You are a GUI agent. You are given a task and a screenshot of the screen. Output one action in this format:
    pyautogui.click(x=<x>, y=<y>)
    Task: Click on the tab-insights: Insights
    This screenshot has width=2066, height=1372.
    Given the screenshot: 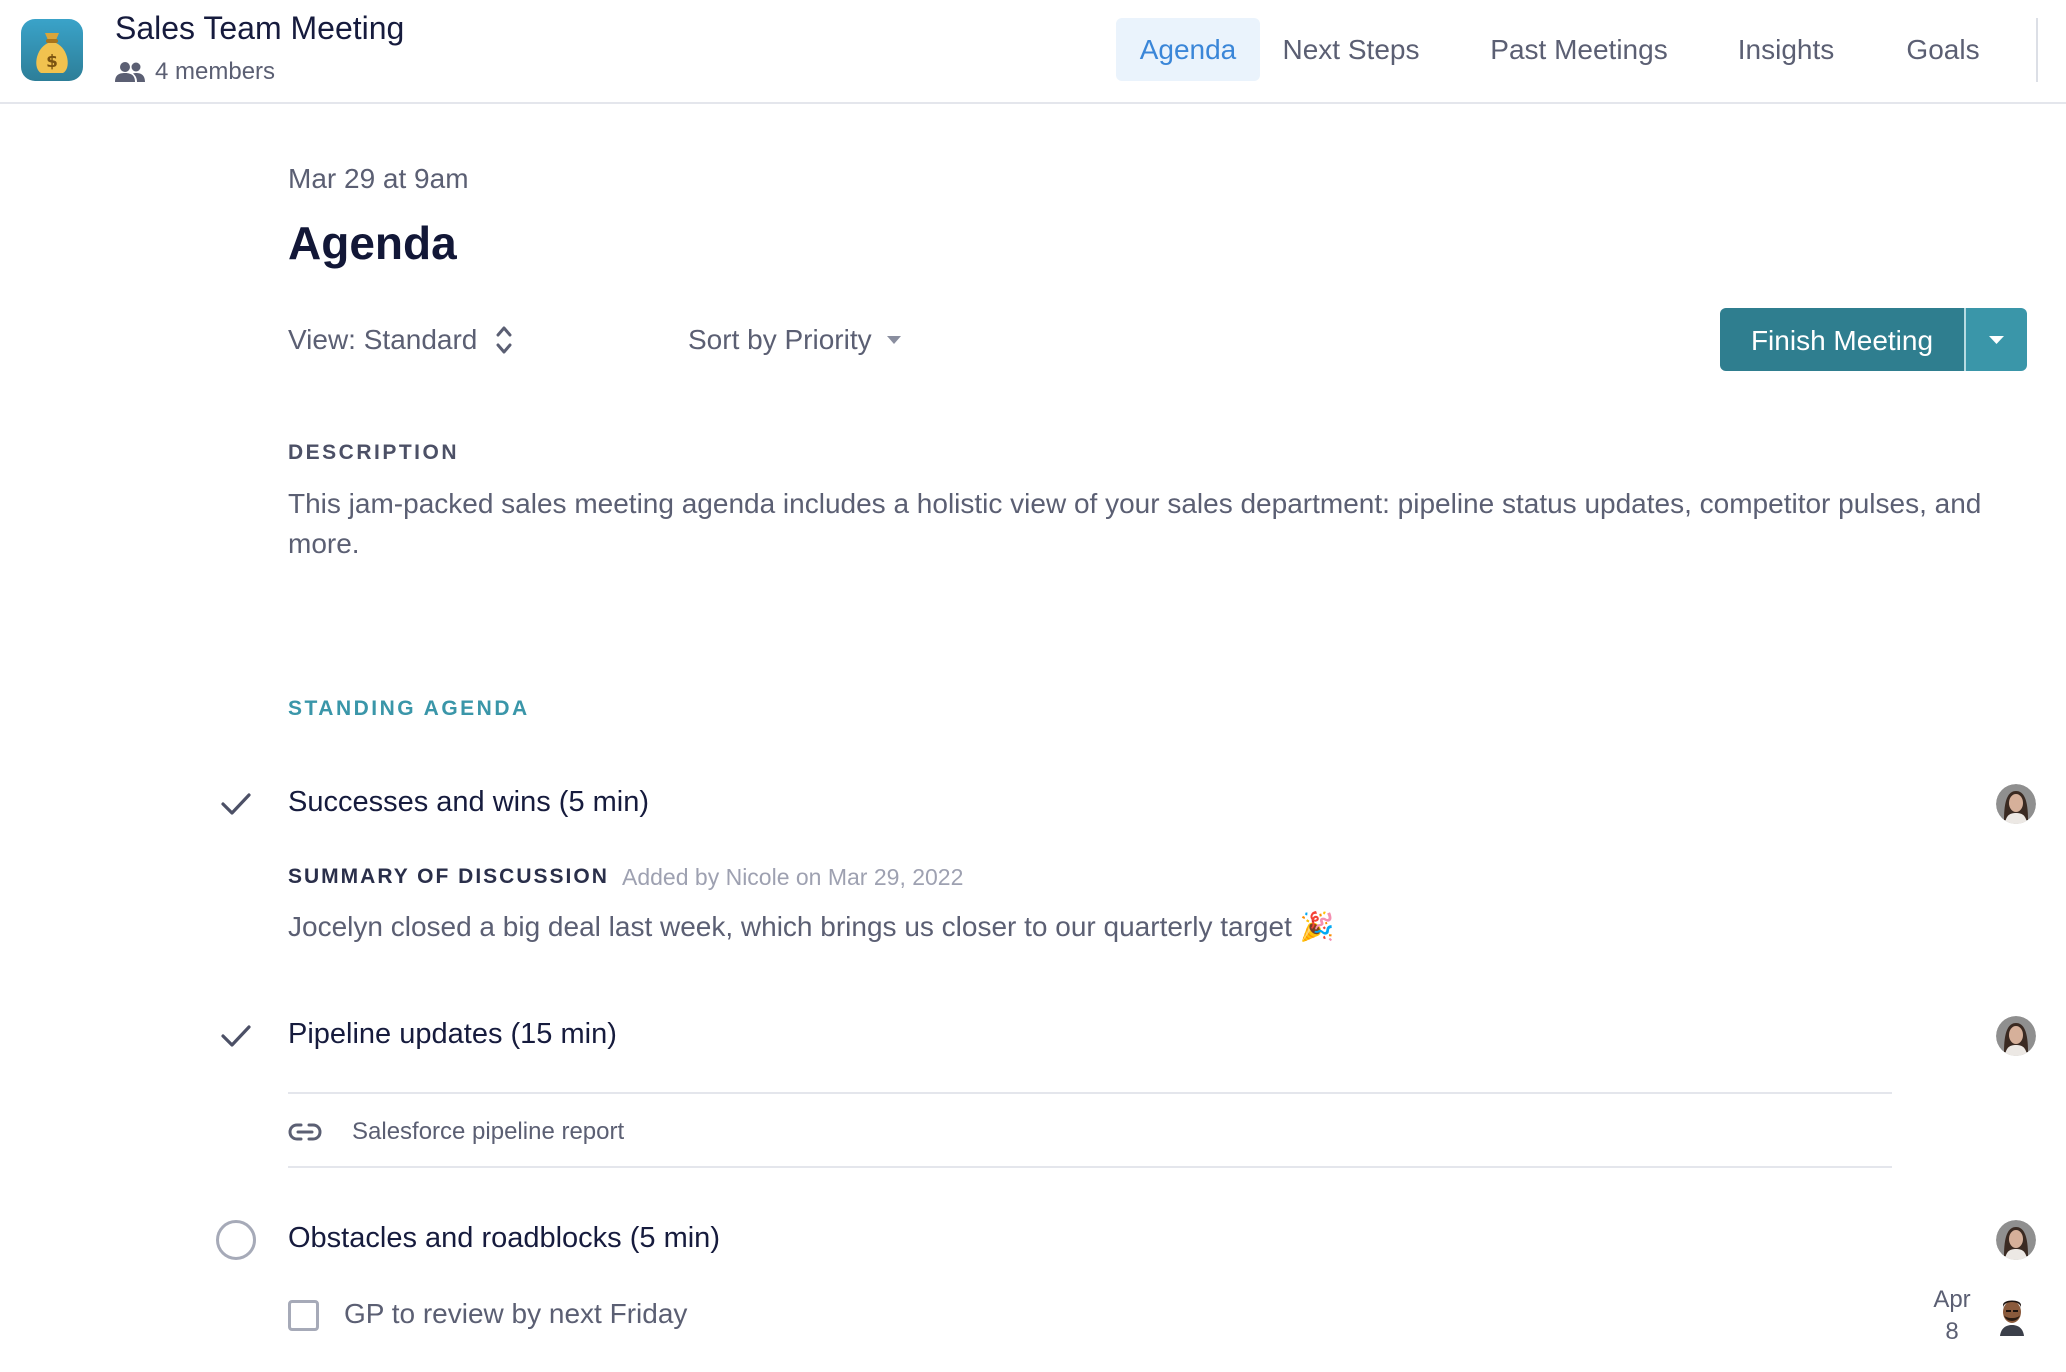 What is the action you would take?
    pyautogui.click(x=1786, y=49)
    